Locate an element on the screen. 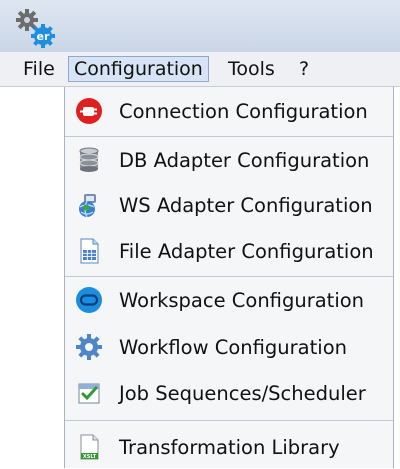 The height and width of the screenshot is (469, 400). menu-item-label: Job Sequences/Scheduler is located at coordinates (242, 393).